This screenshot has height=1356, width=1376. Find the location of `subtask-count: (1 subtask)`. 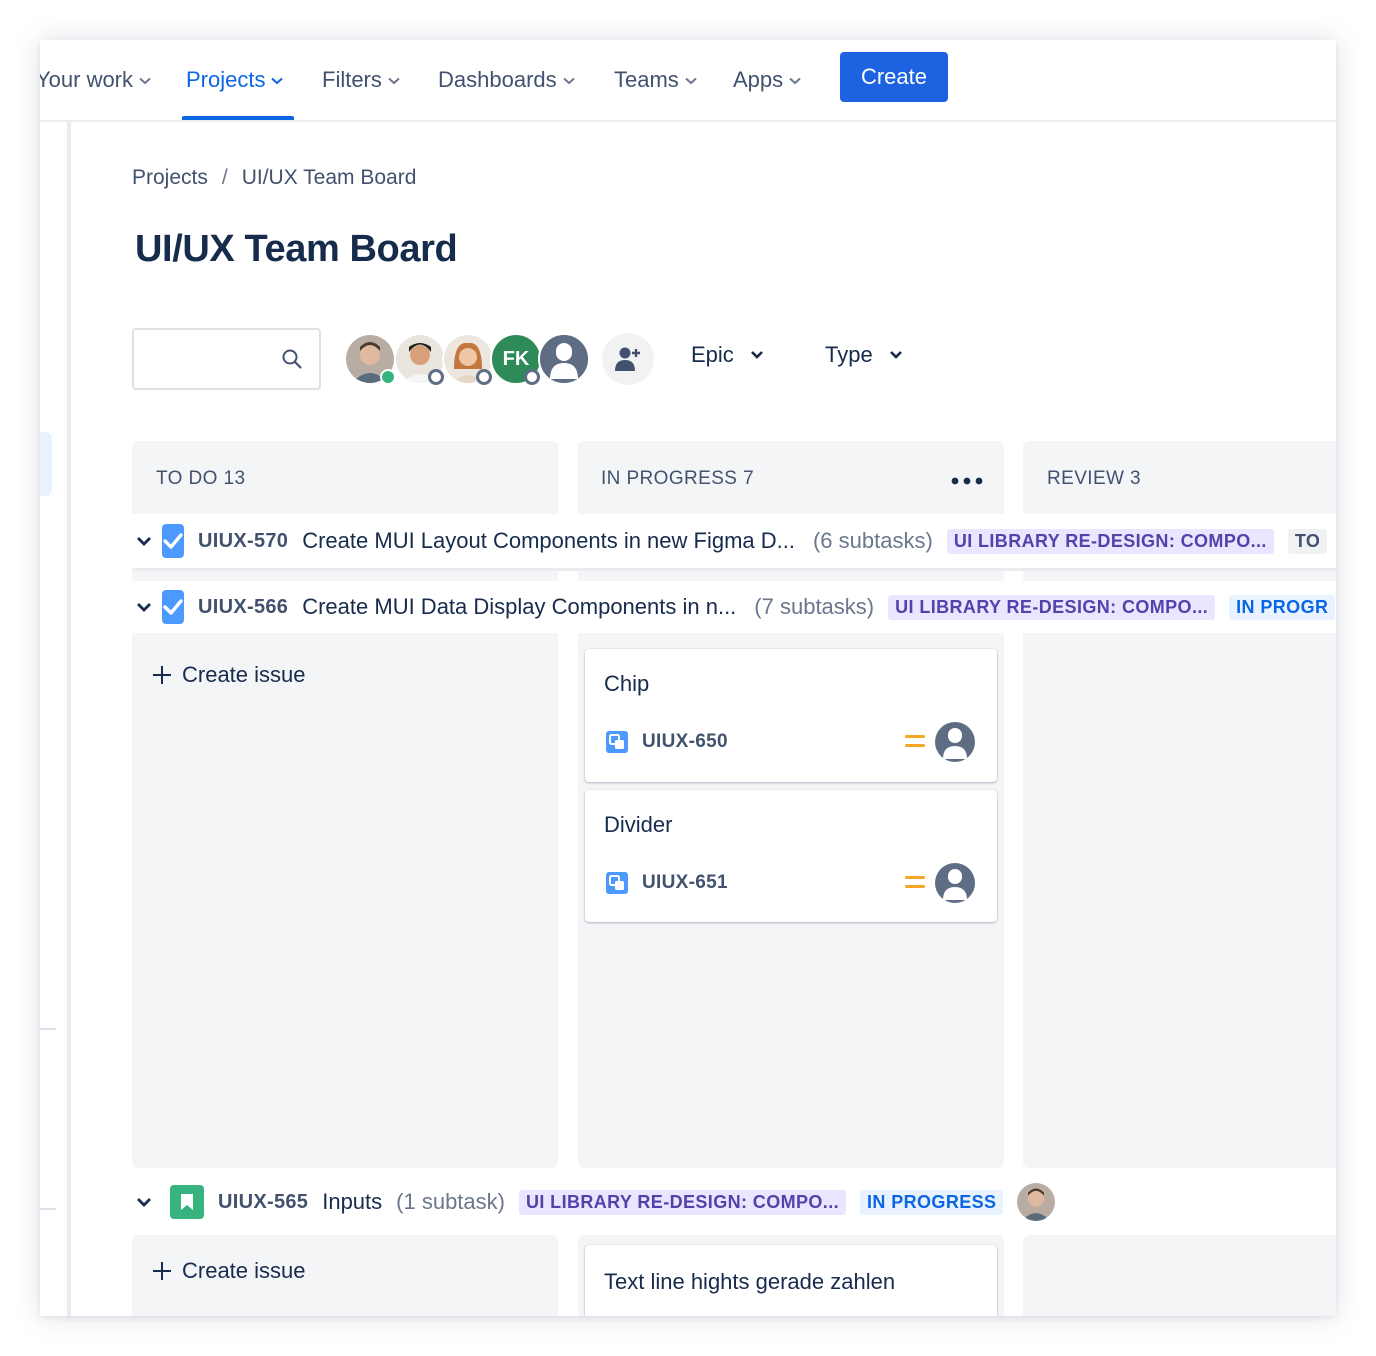

subtask-count: (1 subtask) is located at coordinates (450, 1201).